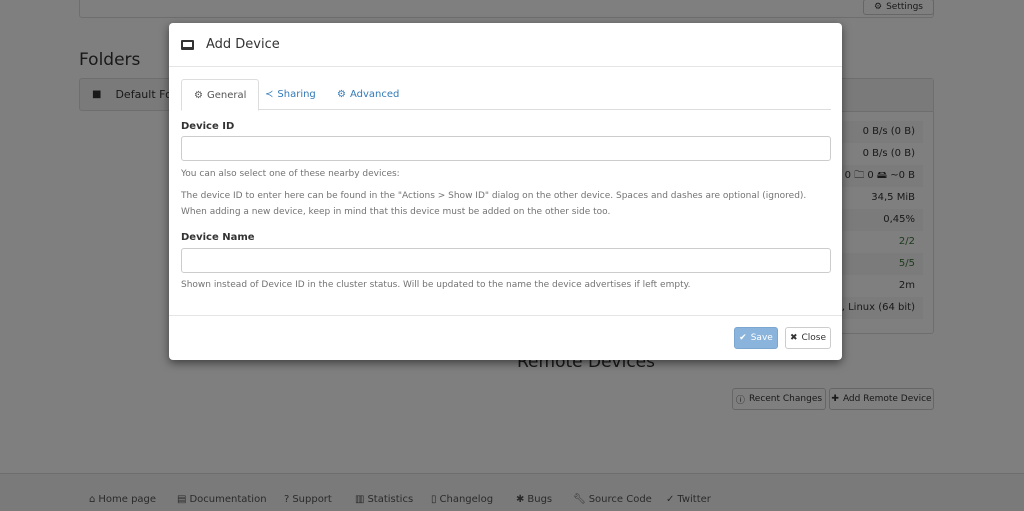 The height and width of the screenshot is (511, 1024). I want to click on modal-title: Add Device, so click(243, 44).